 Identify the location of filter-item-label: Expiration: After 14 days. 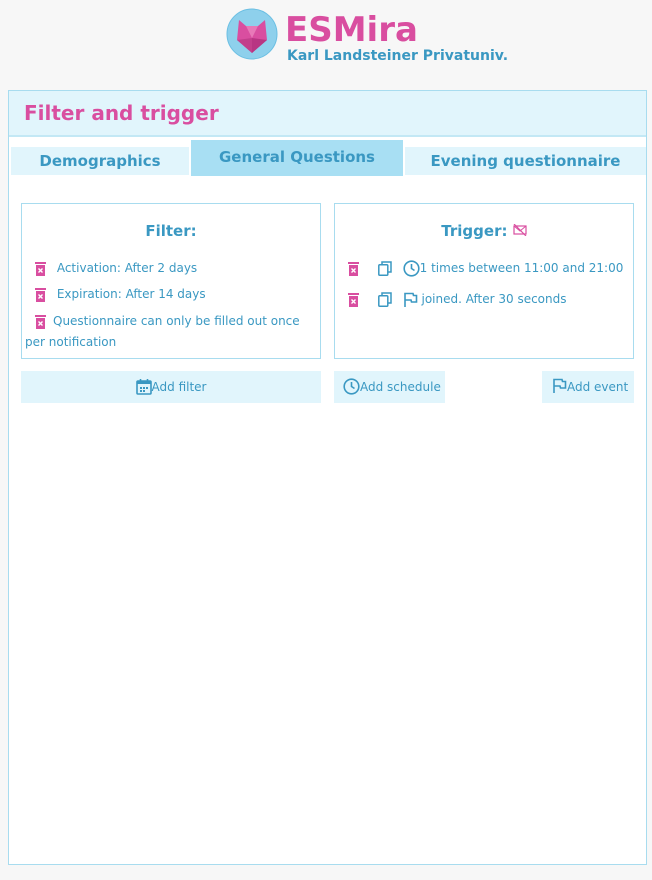
(131, 294).